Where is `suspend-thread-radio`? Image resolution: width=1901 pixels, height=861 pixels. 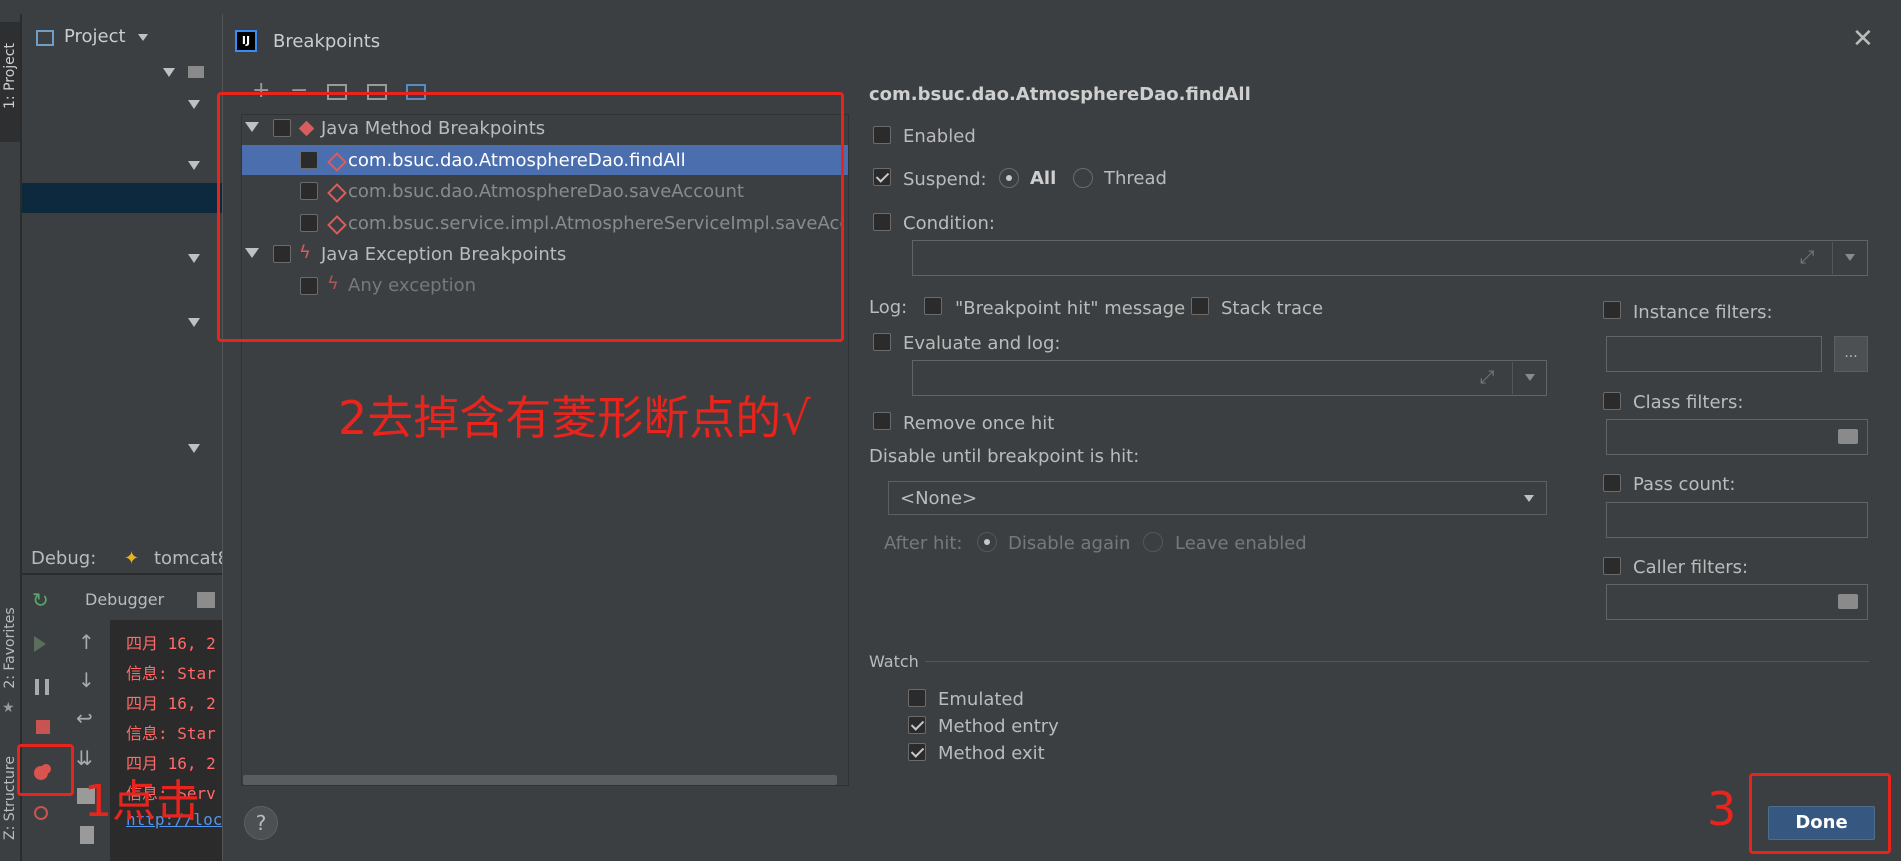 suspend-thread-radio is located at coordinates (1083, 178).